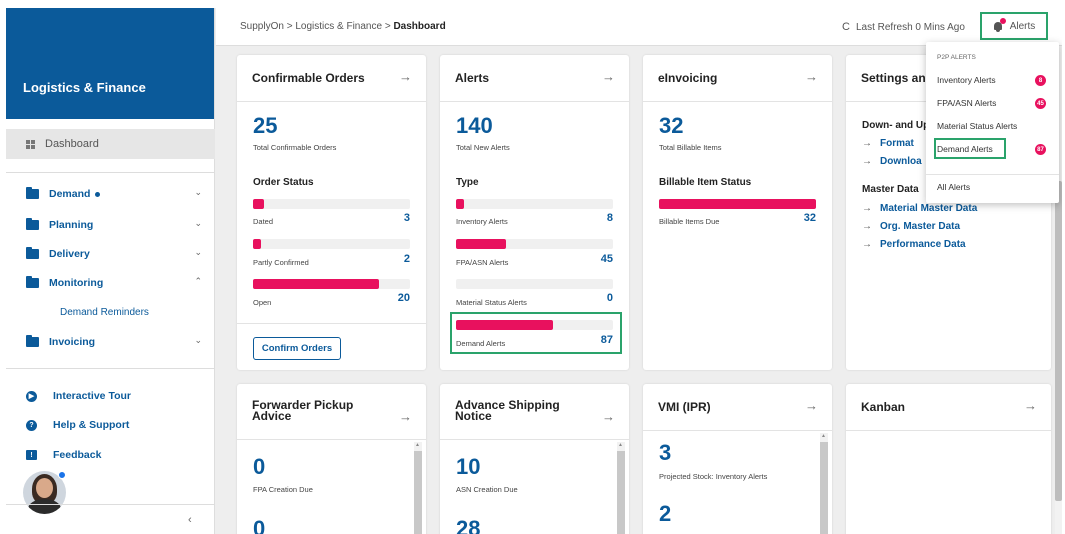 Image resolution: width=1065 pixels, height=534 pixels. I want to click on vmi-count-2: 2, so click(665, 514).